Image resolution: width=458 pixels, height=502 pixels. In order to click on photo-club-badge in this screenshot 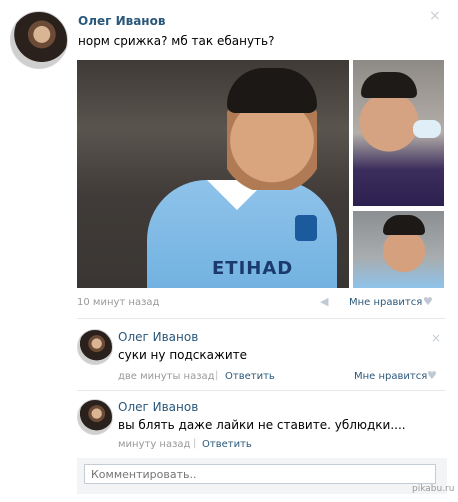, I will do `click(306, 228)`.